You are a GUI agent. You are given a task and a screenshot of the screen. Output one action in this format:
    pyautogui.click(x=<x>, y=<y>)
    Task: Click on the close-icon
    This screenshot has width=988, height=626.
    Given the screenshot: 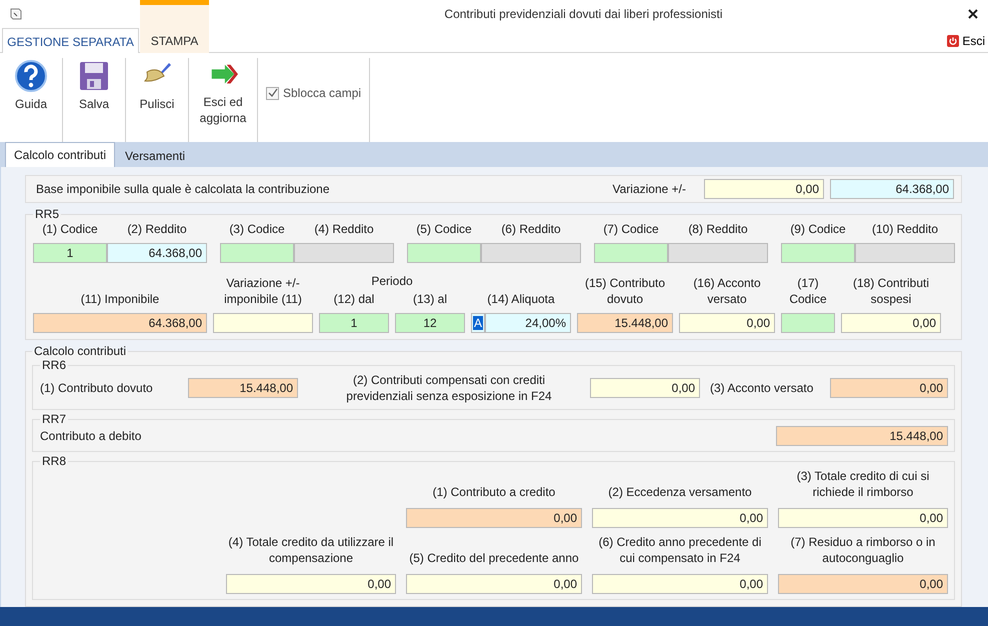 What is the action you would take?
    pyautogui.click(x=973, y=14)
    